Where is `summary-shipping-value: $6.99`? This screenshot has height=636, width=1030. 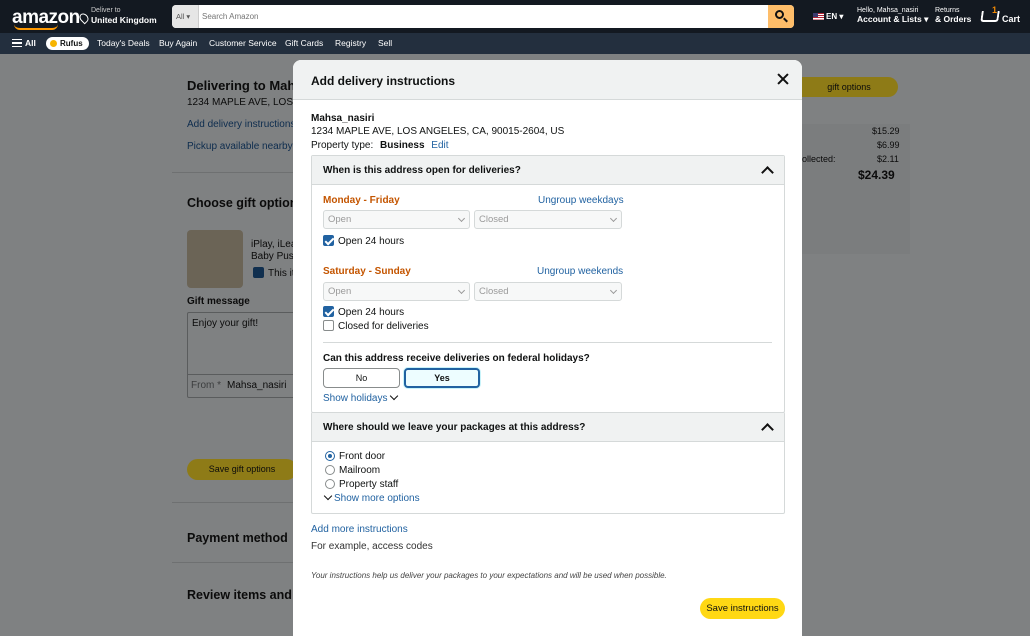 summary-shipping-value: $6.99 is located at coordinates (888, 145).